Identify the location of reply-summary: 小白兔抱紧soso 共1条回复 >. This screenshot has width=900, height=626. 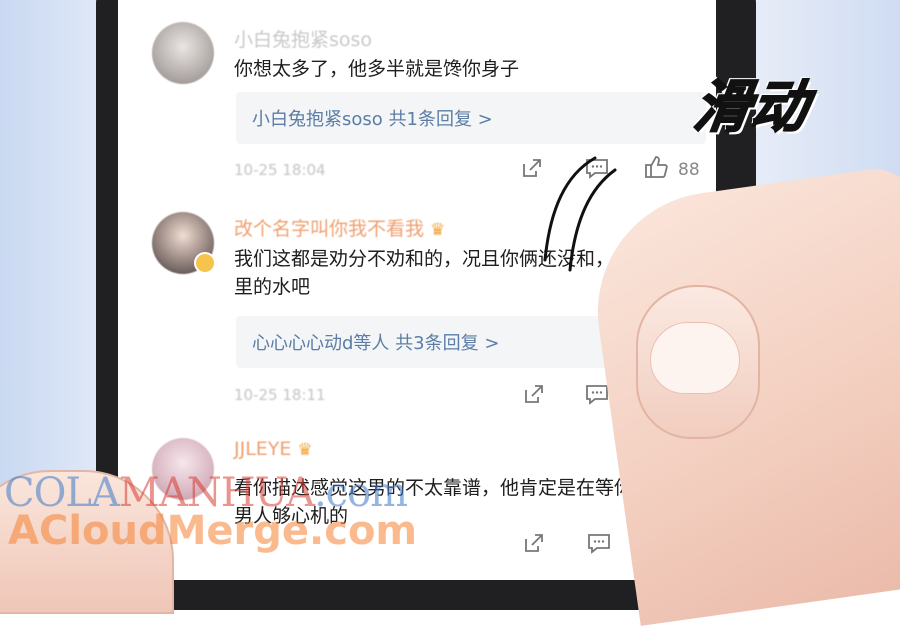
(471, 118).